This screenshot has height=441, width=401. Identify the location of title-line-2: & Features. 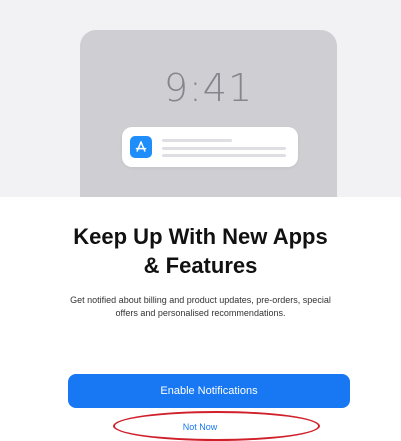
(200, 265).